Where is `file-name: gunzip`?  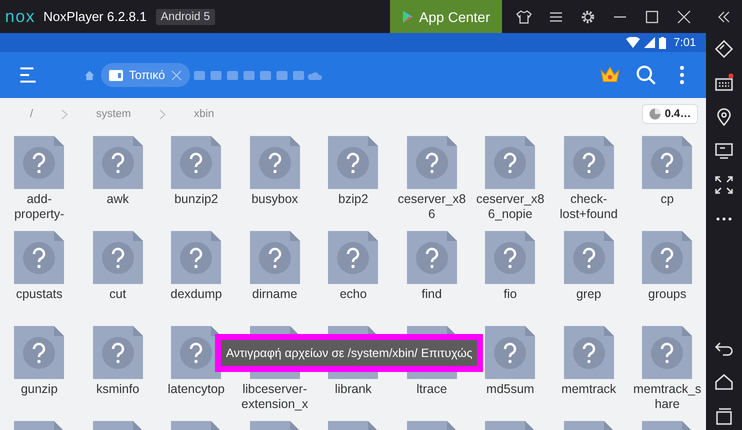 file-name: gunzip is located at coordinates (39, 389).